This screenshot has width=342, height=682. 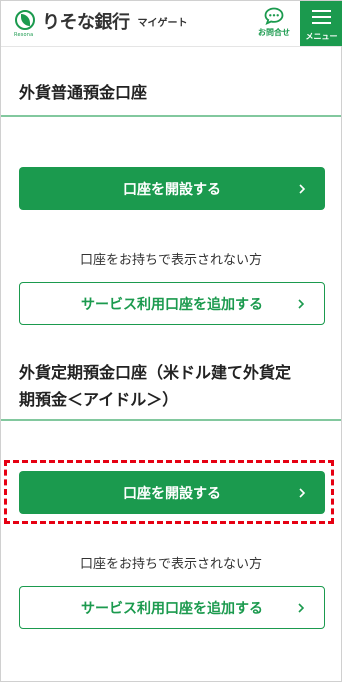 I want to click on add-service-account-button-fx-time-deposit: サービス利用口座を追加する, so click(x=172, y=607).